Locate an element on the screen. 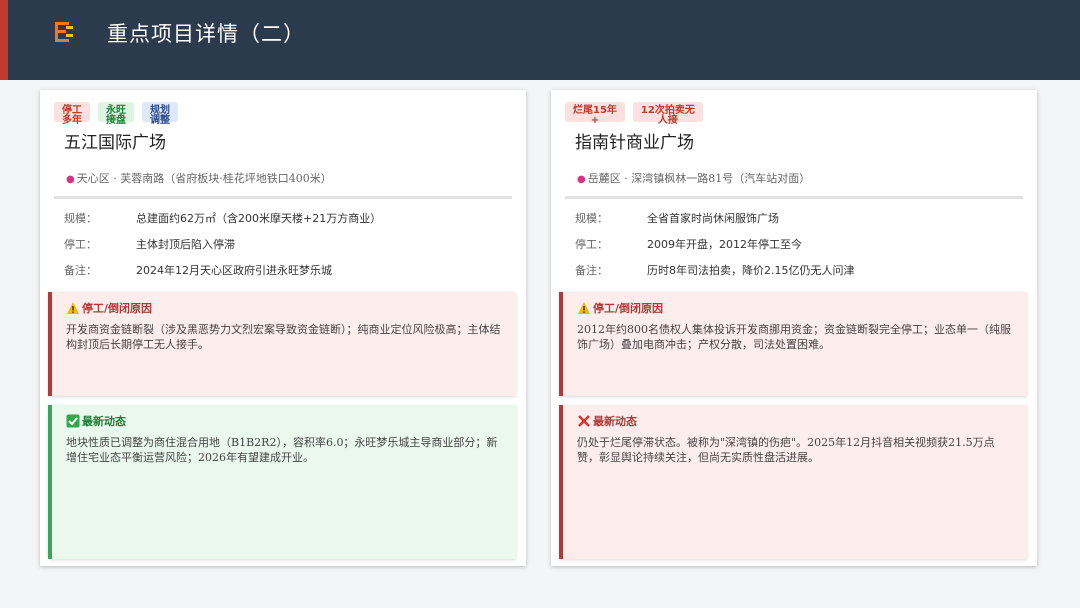 The width and height of the screenshot is (1080, 608). status-badge: 12次拍卖无 人接 is located at coordinates (667, 114).